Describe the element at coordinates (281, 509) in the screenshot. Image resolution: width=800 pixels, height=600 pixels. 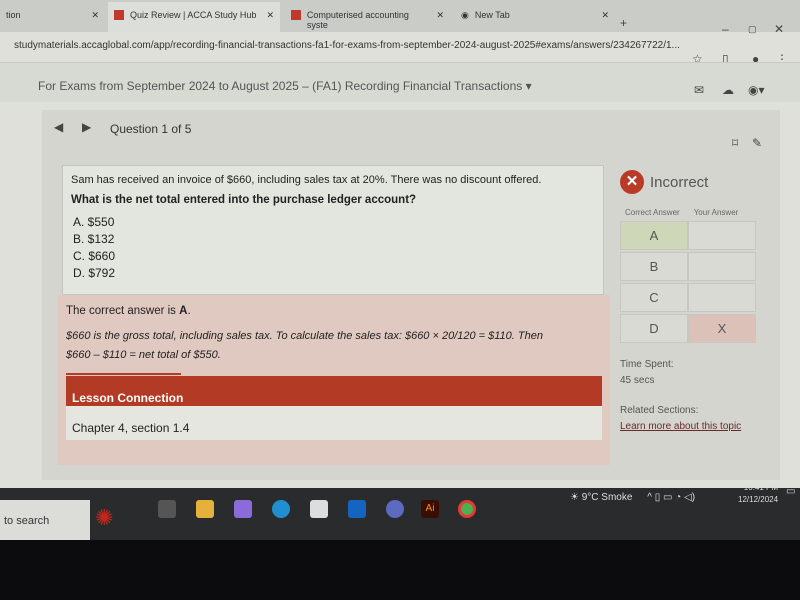
I see `edge-icon` at that location.